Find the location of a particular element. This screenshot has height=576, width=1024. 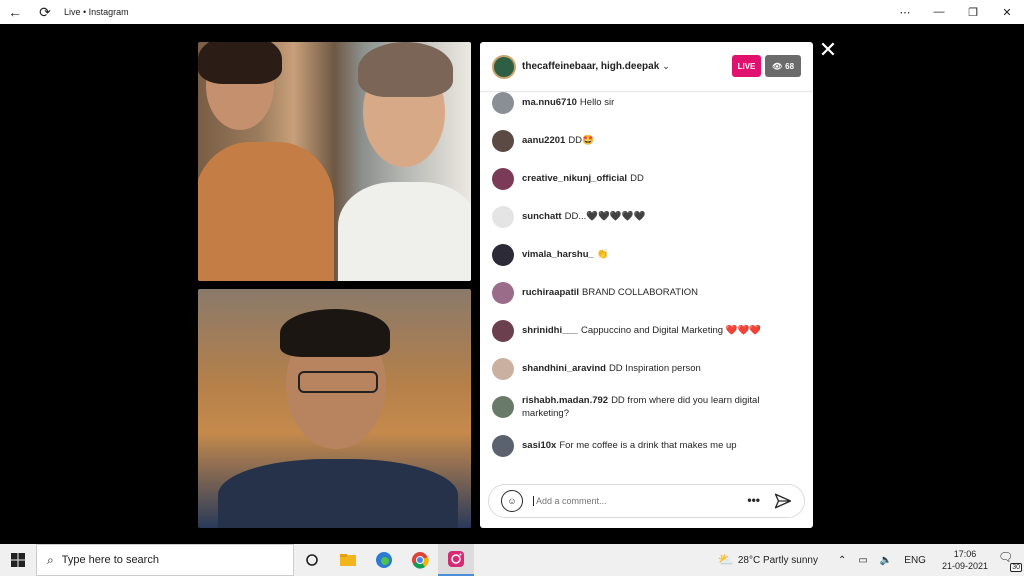

host-names: thecaffeinebaar, high.deepak is located at coordinates (590, 66).